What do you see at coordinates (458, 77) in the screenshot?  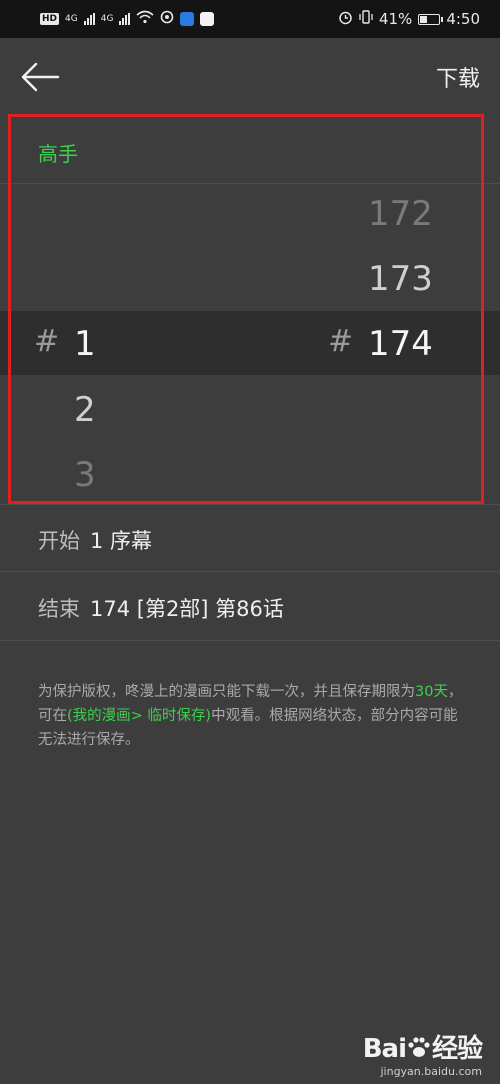 I see `download-button: 下载` at bounding box center [458, 77].